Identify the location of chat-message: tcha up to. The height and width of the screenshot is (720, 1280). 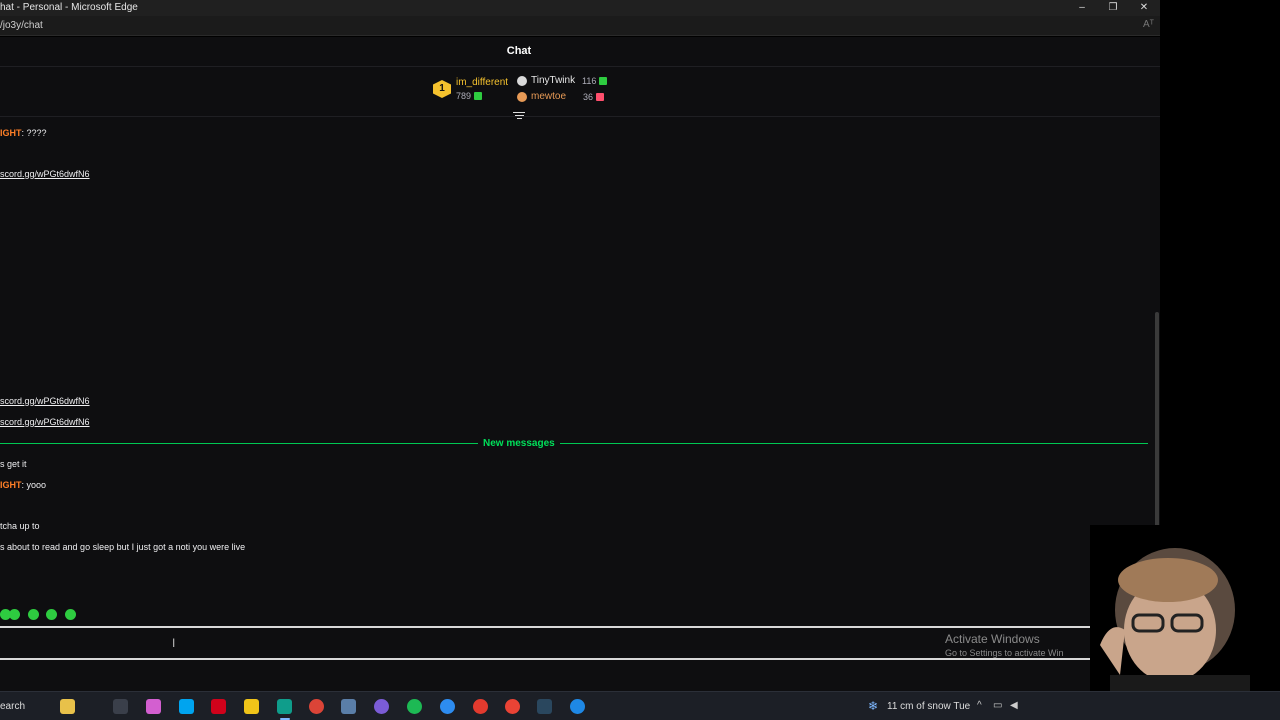
(20, 526).